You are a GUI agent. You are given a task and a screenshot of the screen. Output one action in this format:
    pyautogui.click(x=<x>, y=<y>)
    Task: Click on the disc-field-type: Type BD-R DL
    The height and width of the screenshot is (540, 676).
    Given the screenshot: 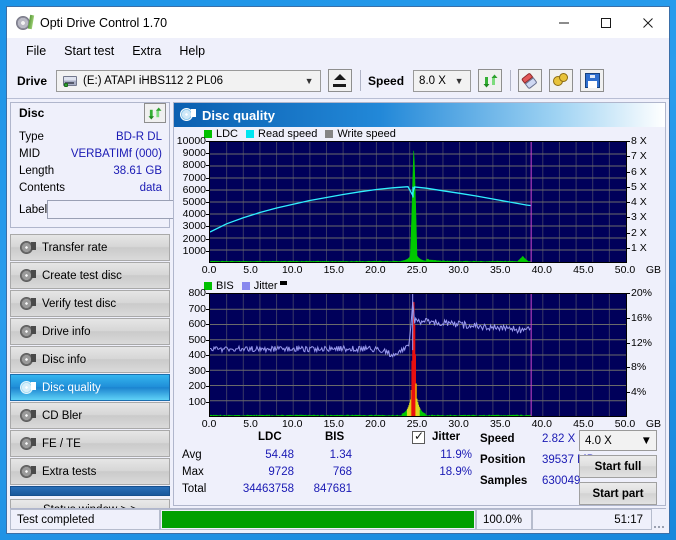 What is the action you would take?
    pyautogui.click(x=90, y=136)
    